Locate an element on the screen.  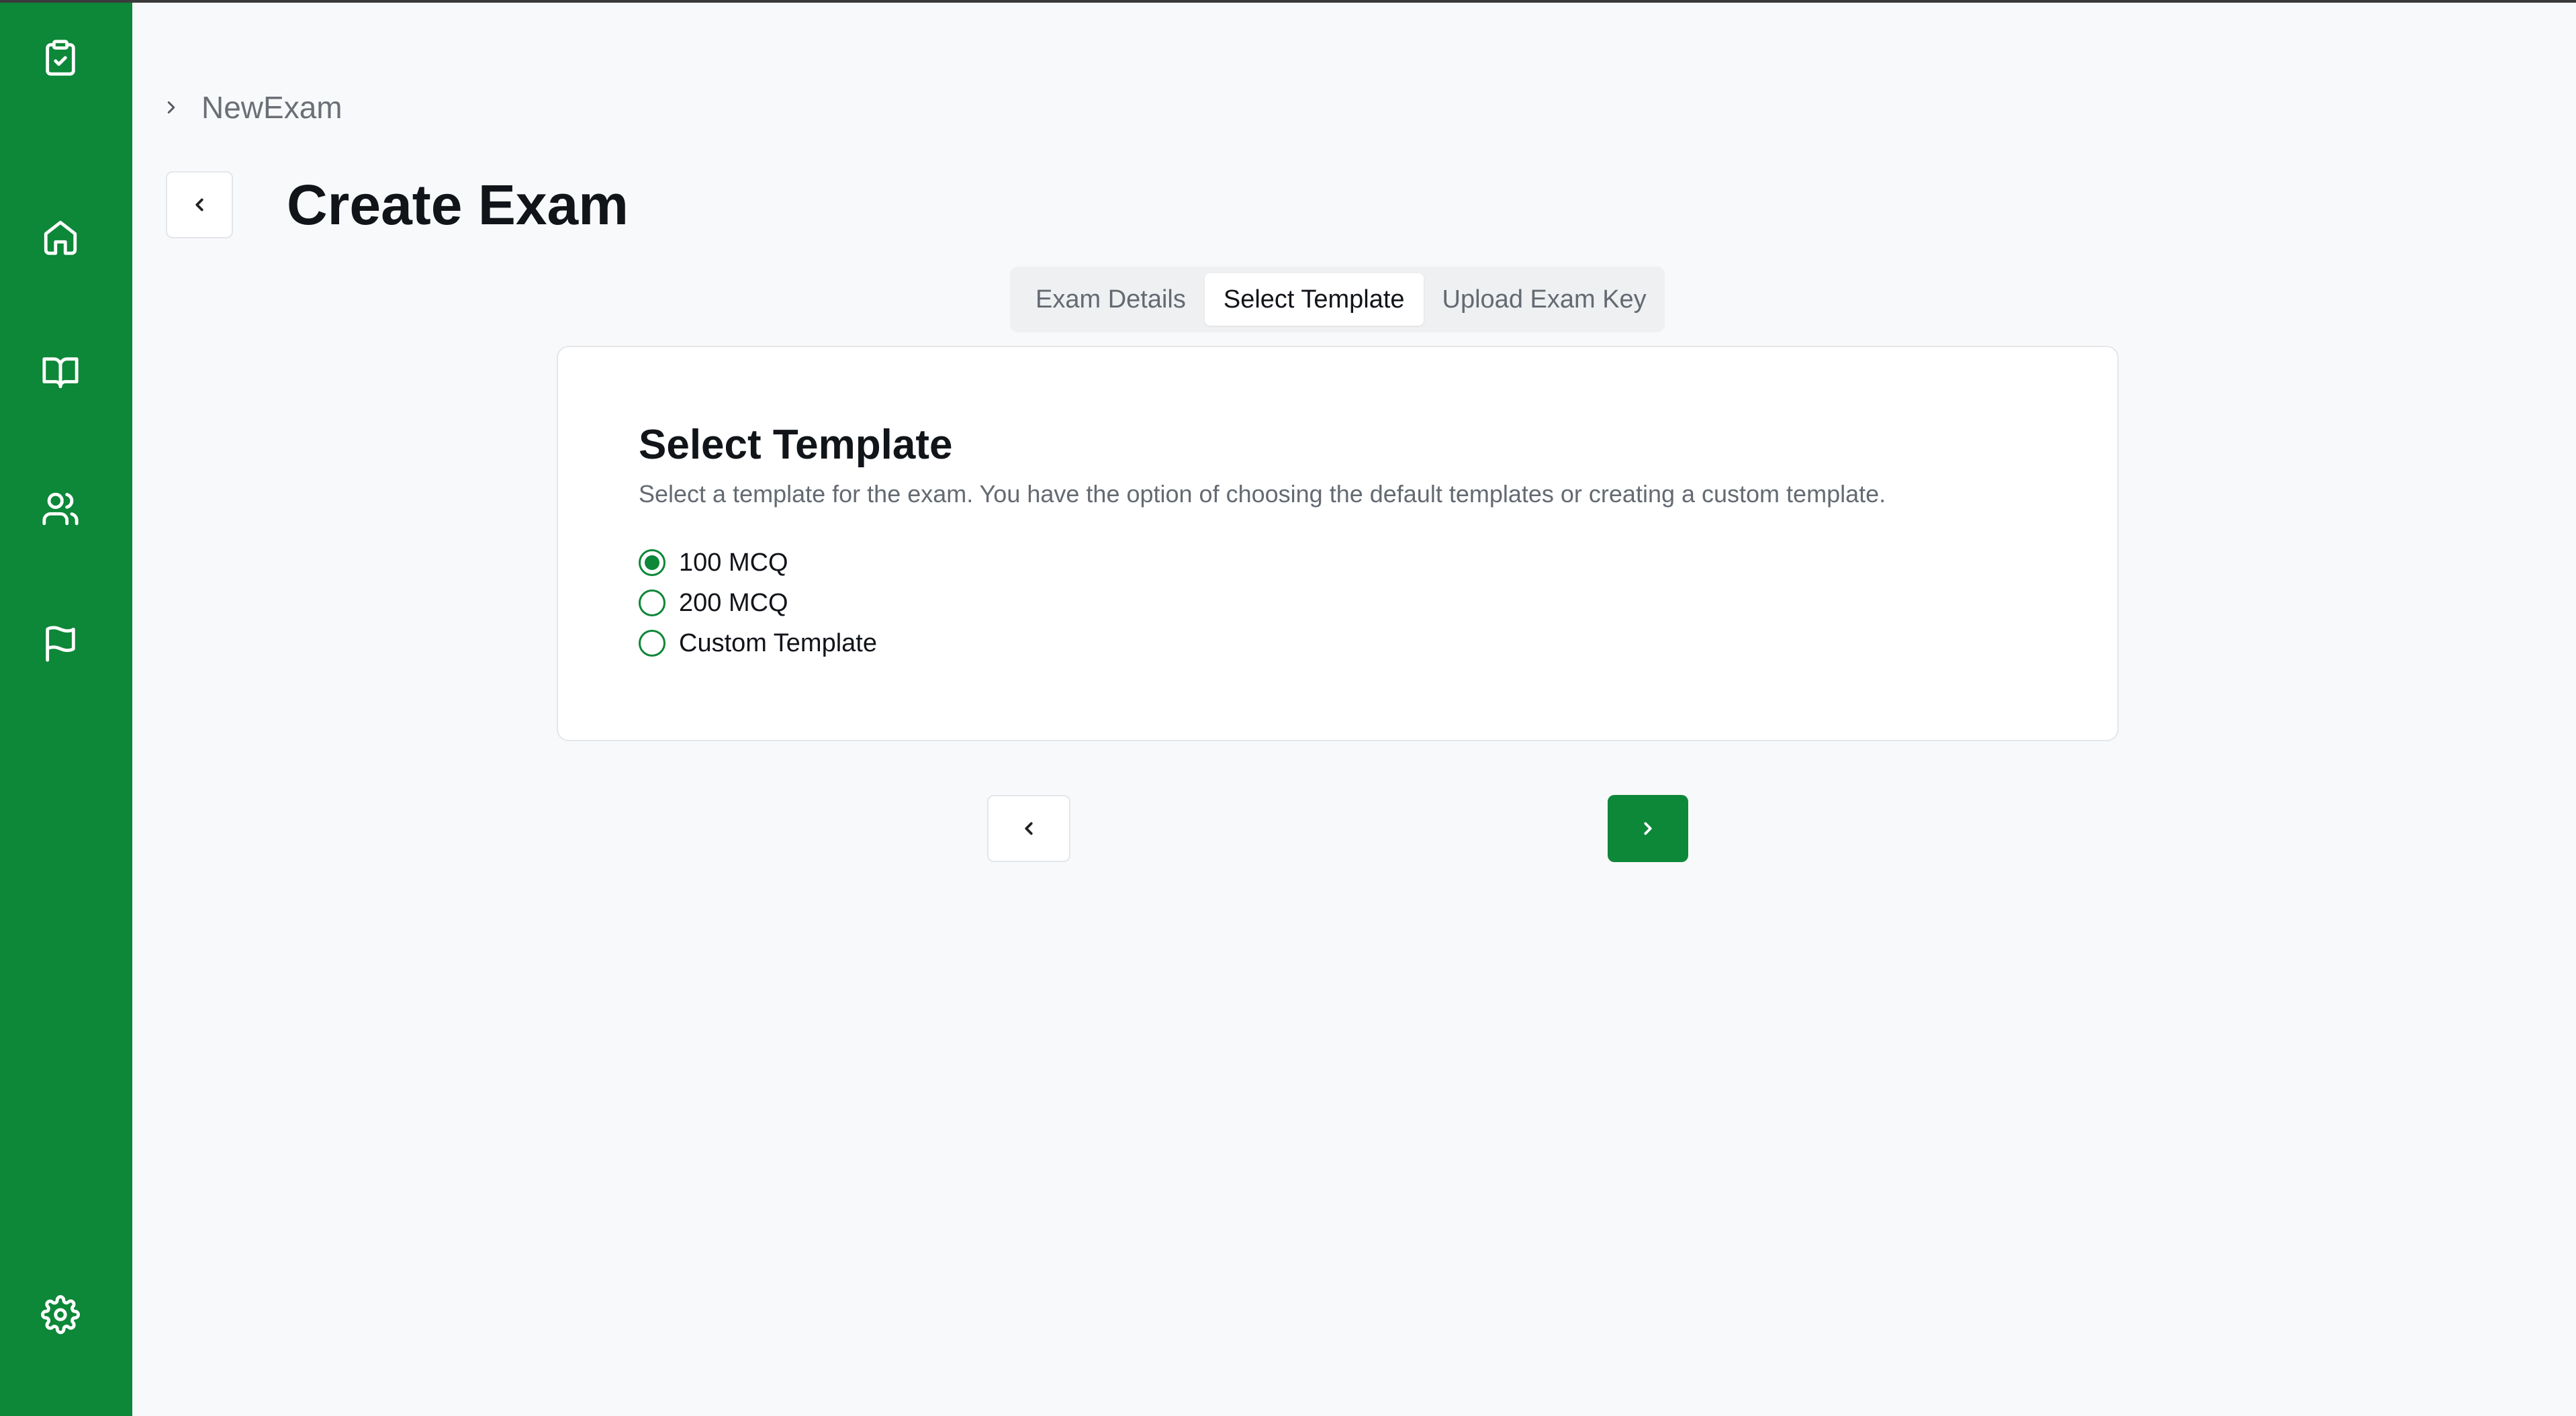
sidebar-item-students is located at coordinates (60, 509).